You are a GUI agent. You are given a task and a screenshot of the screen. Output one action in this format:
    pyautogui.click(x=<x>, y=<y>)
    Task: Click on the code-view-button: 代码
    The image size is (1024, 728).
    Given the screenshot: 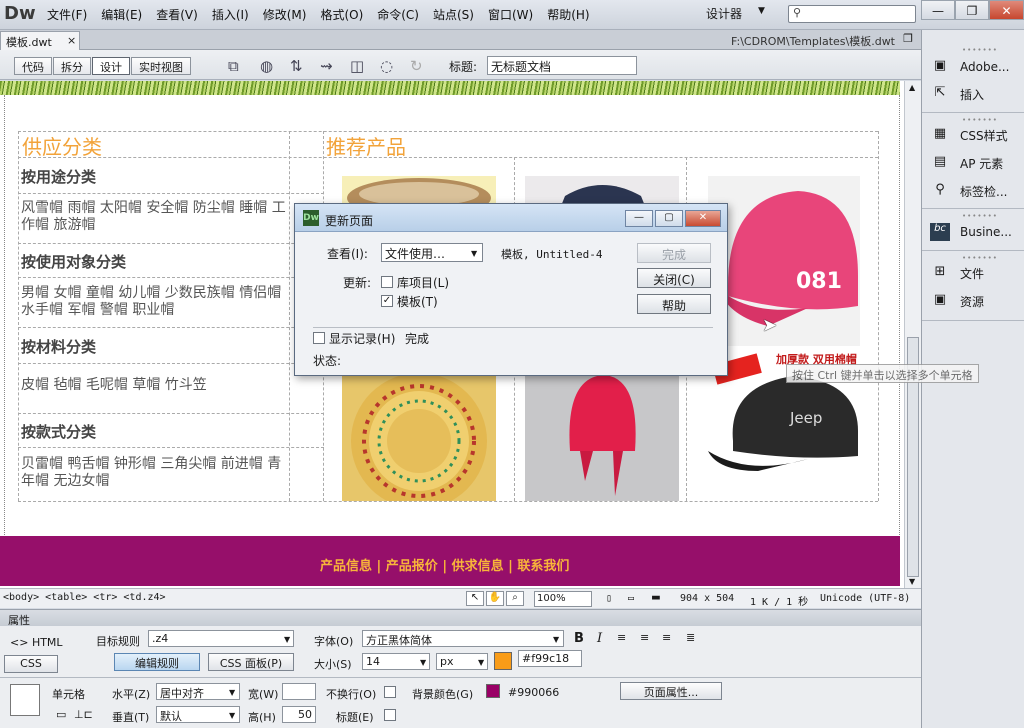 What is the action you would take?
    pyautogui.click(x=33, y=66)
    